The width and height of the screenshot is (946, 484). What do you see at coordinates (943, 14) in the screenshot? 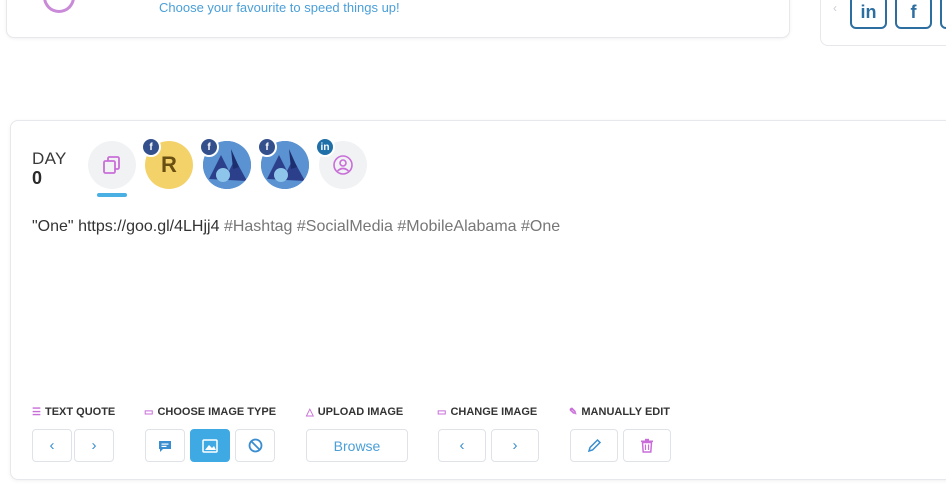
I see `account-button-partial` at bounding box center [943, 14].